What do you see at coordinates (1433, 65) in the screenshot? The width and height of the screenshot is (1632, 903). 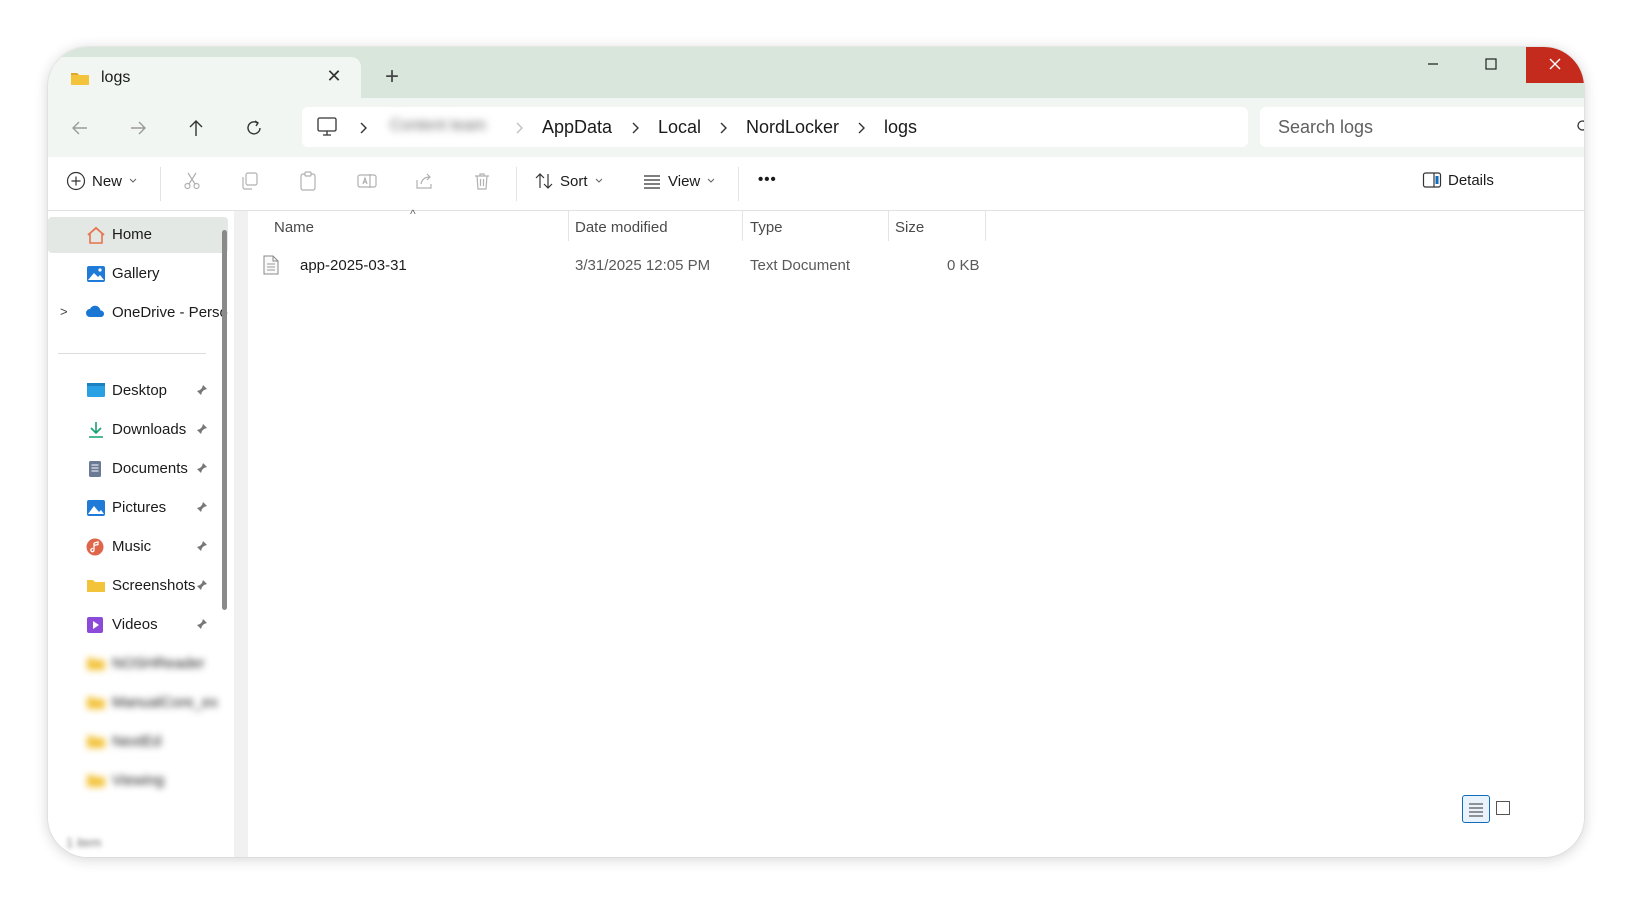 I see `minimize-button` at bounding box center [1433, 65].